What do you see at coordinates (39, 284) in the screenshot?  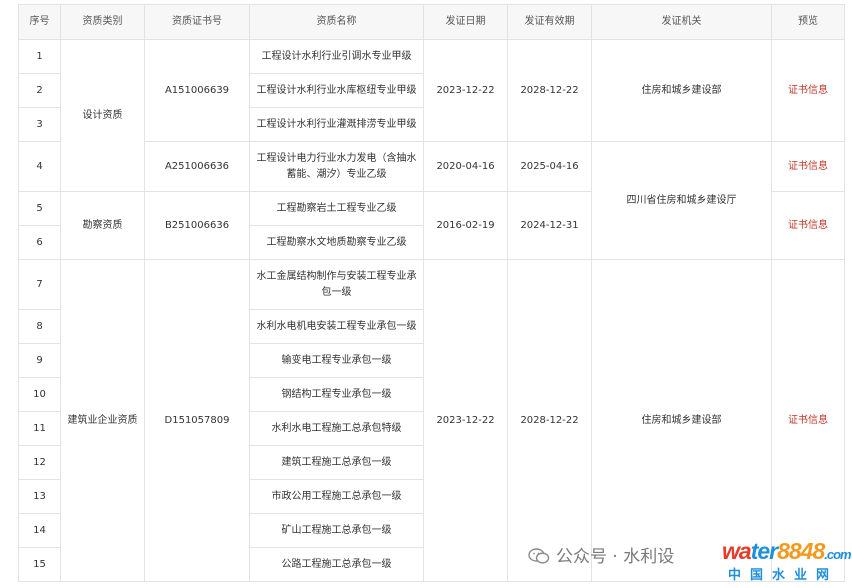 I see `row-index: 7` at bounding box center [39, 284].